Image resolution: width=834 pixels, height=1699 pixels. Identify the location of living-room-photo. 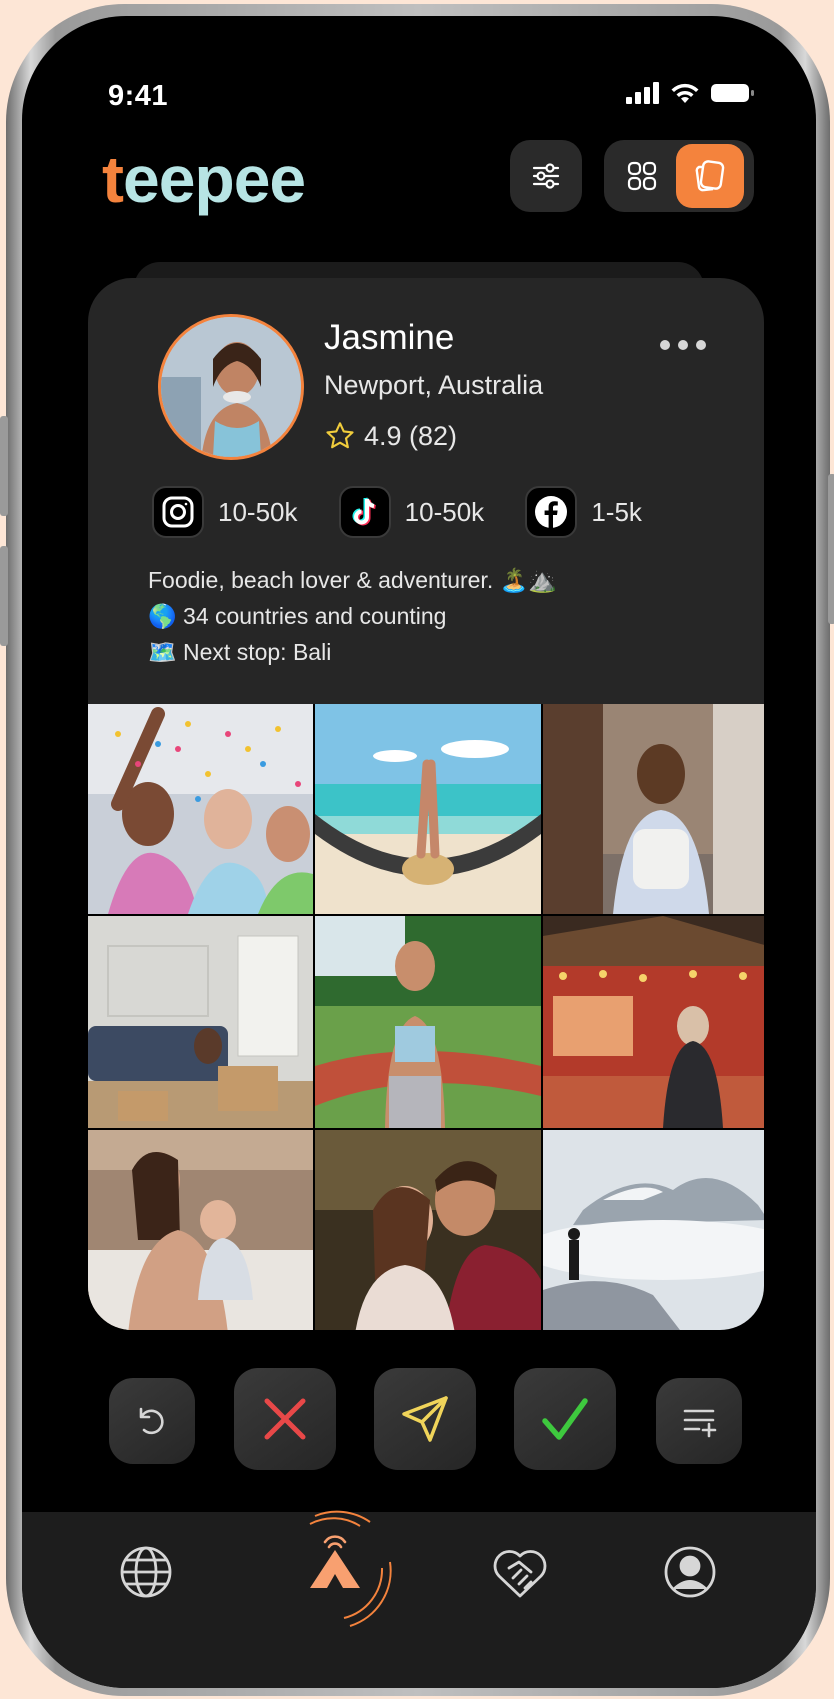
(200, 1022).